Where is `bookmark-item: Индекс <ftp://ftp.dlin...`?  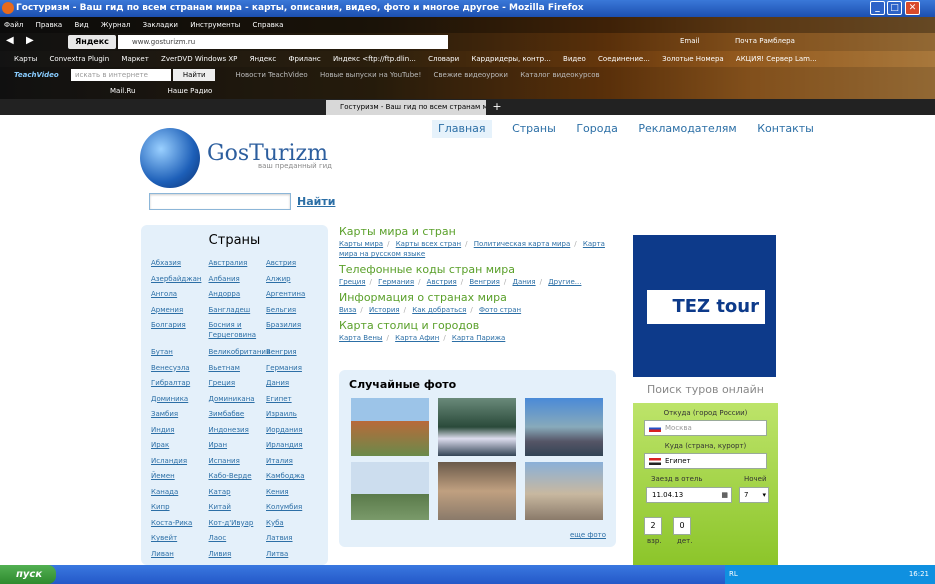 bookmark-item: Индекс <ftp://ftp.dlin... is located at coordinates (374, 59).